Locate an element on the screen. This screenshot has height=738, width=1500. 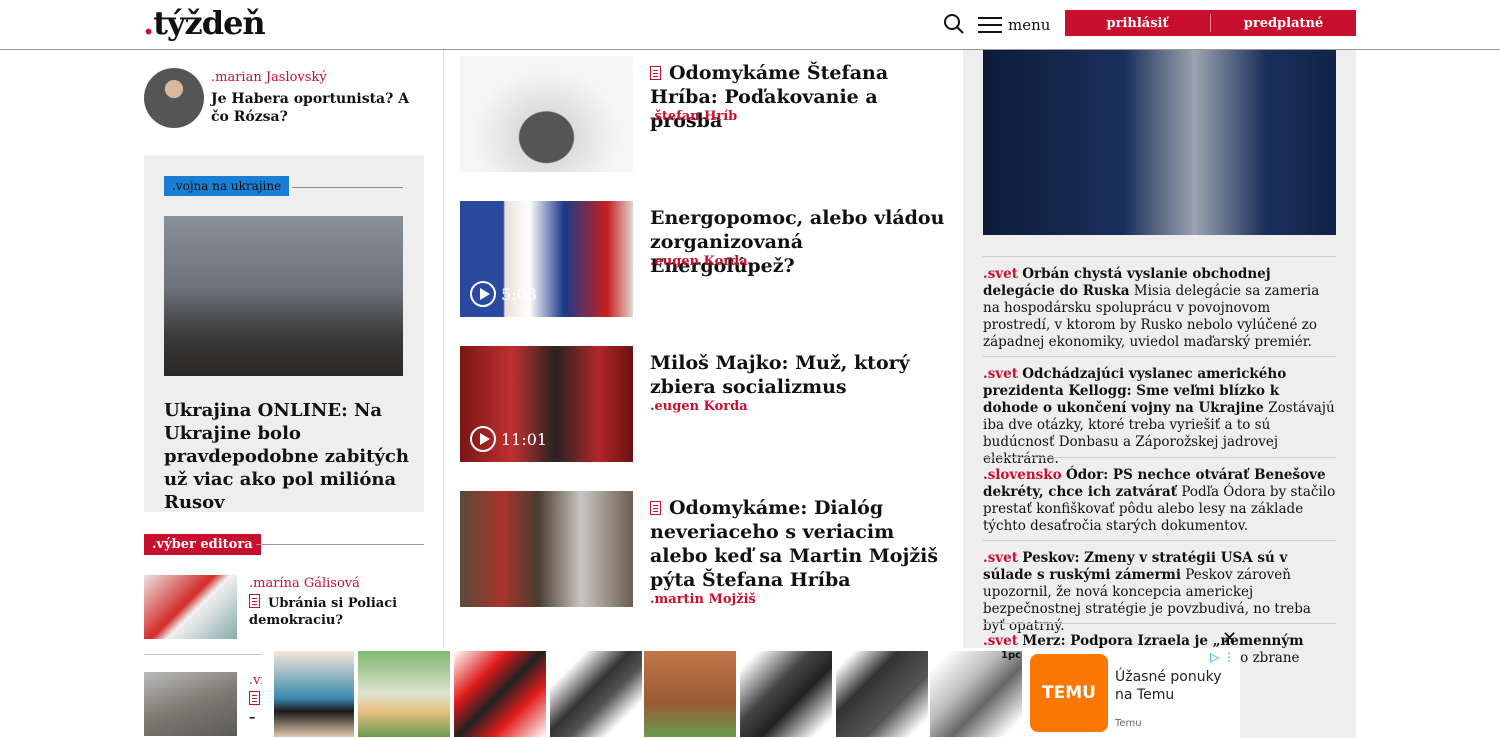
search-icon is located at coordinates (954, 24).